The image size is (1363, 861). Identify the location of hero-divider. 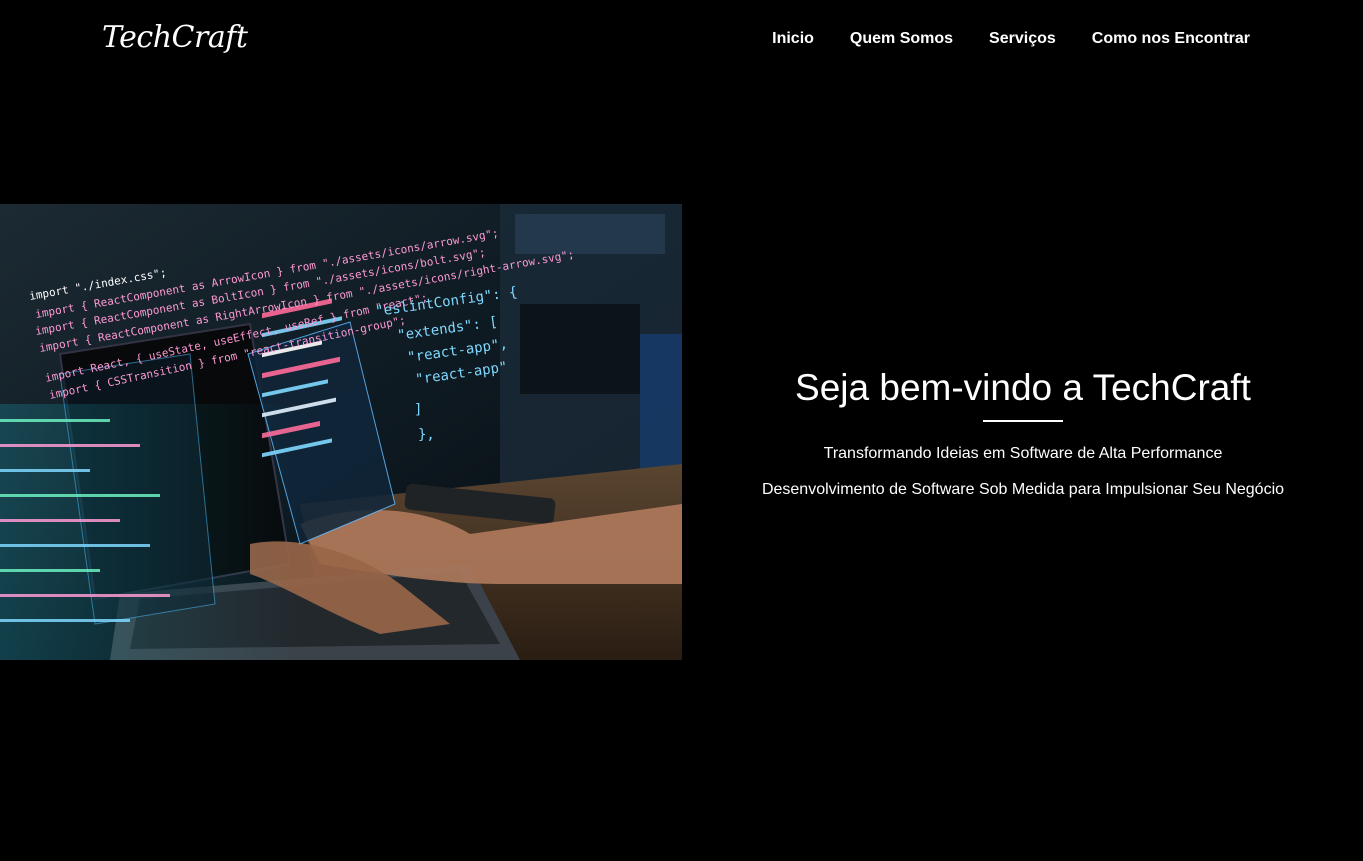
(1023, 421).